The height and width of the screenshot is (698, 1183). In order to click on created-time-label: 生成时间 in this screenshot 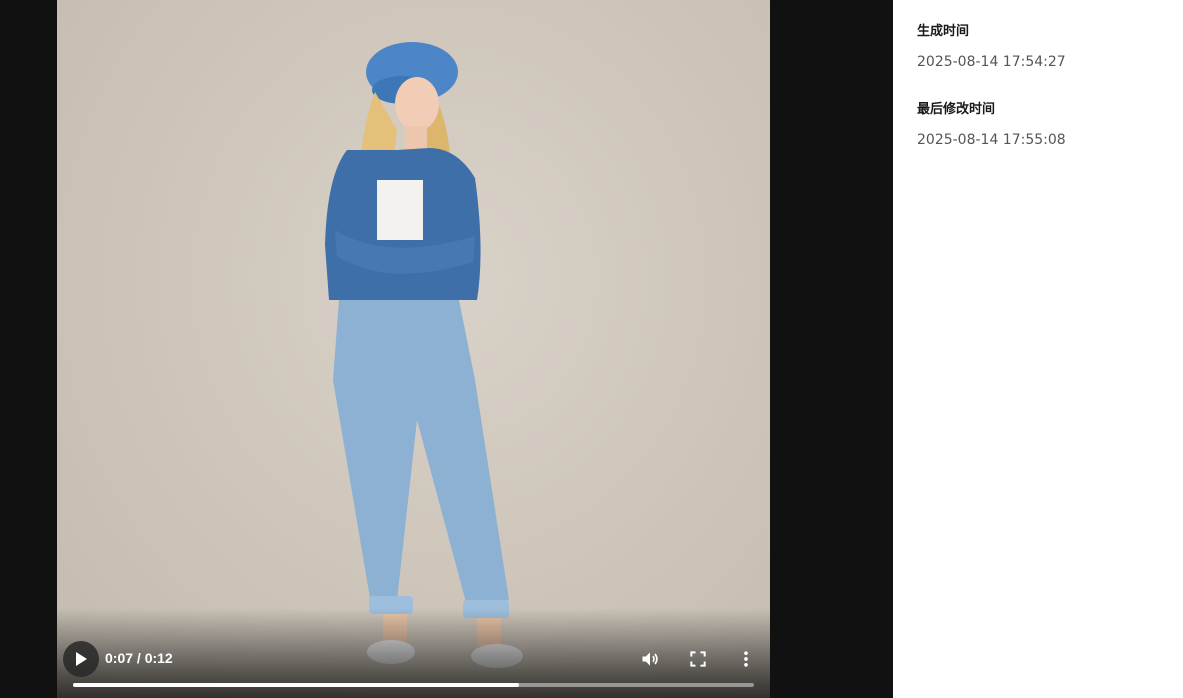, I will do `click(943, 31)`.